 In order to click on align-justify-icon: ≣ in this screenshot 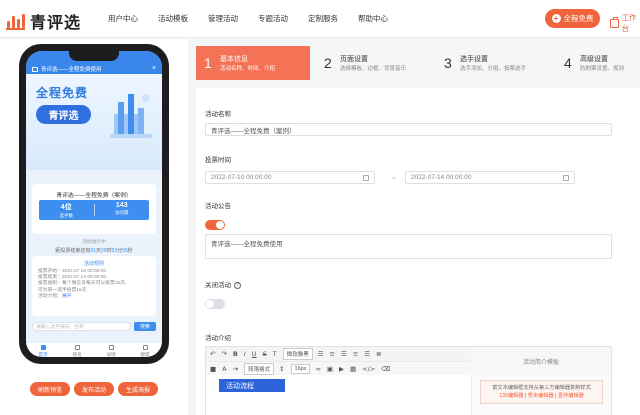, I will do `click(378, 354)`.